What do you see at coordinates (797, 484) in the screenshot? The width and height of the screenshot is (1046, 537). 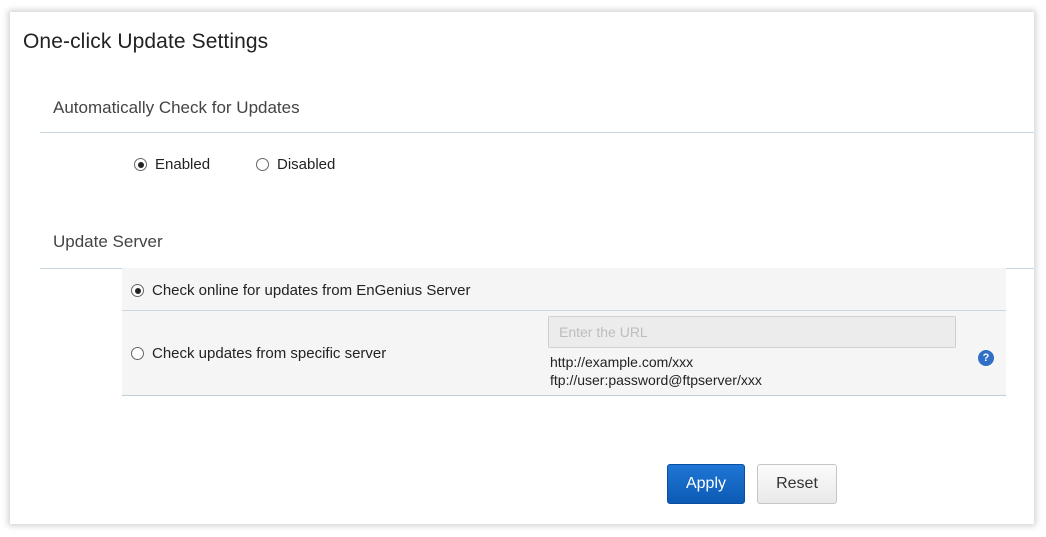 I see `reset-button: Reset` at bounding box center [797, 484].